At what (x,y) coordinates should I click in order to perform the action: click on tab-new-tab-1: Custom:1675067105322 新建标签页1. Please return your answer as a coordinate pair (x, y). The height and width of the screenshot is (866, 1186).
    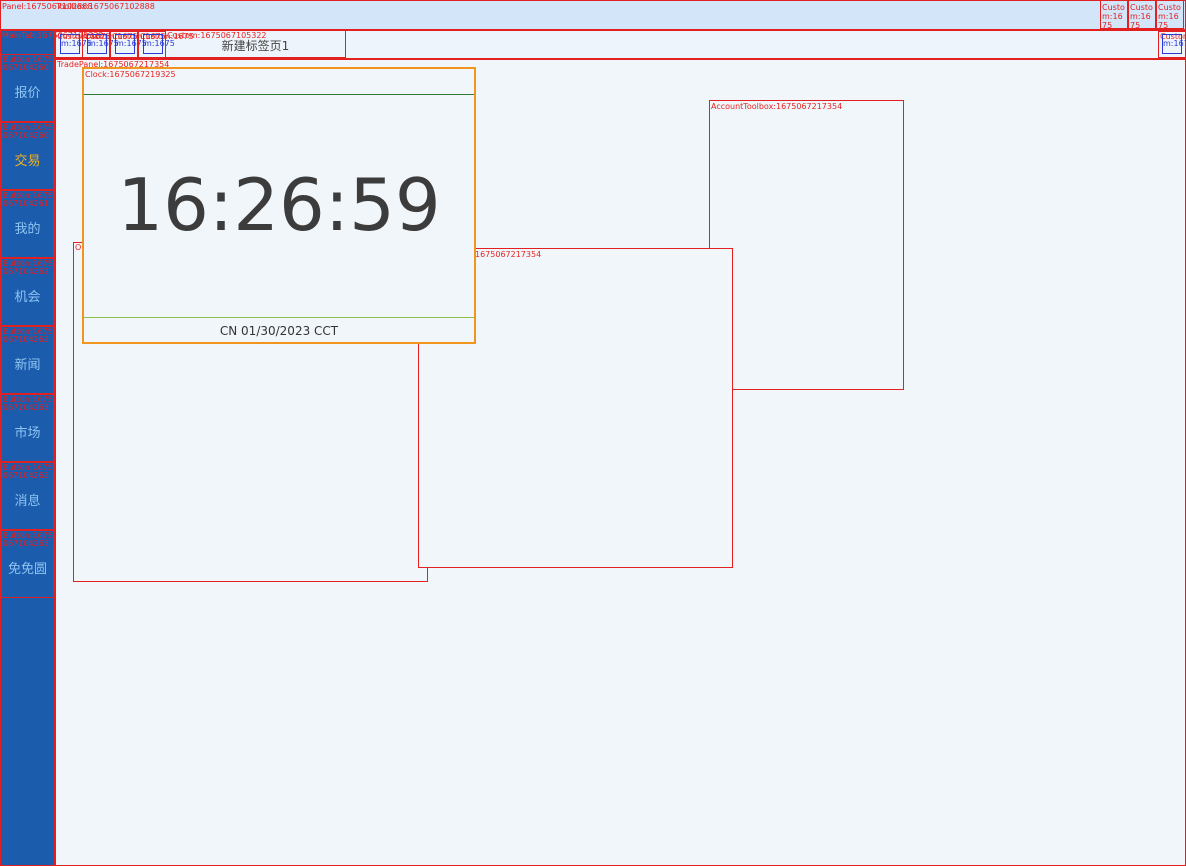
    Looking at the image, I should click on (255, 44).